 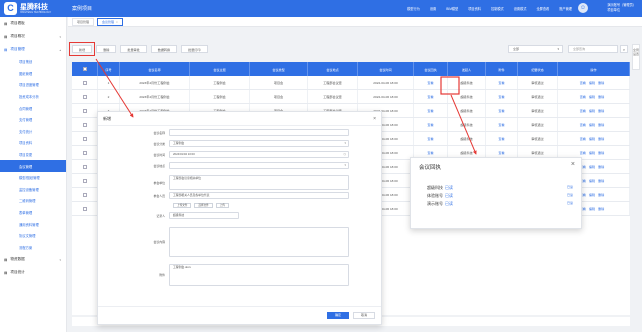 I want to click on sidebar-group-project-management: ▤ 项目管理 ▴, so click(x=33, y=49).